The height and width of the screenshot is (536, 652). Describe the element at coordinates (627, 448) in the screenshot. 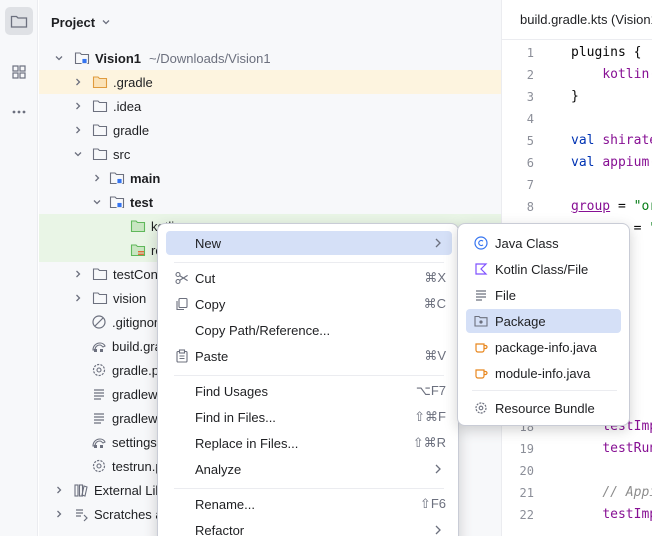

I see `code-line: testRun` at that location.